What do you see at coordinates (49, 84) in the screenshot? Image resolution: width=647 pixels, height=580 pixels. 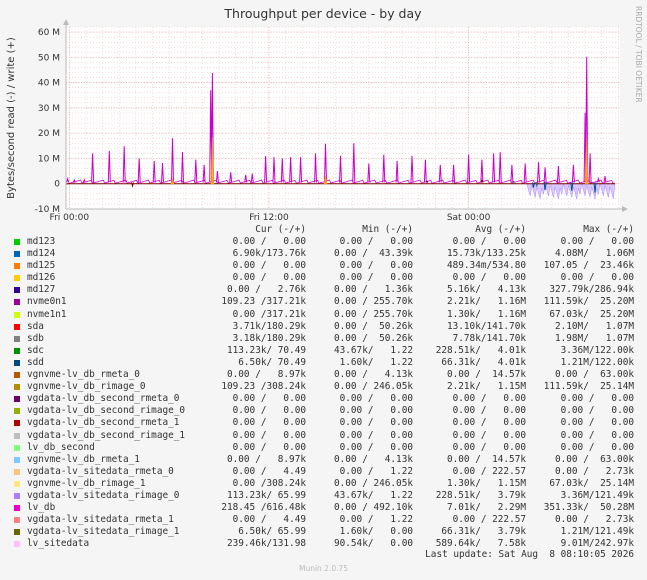 I see `y-tick-label: 40 M` at bounding box center [49, 84].